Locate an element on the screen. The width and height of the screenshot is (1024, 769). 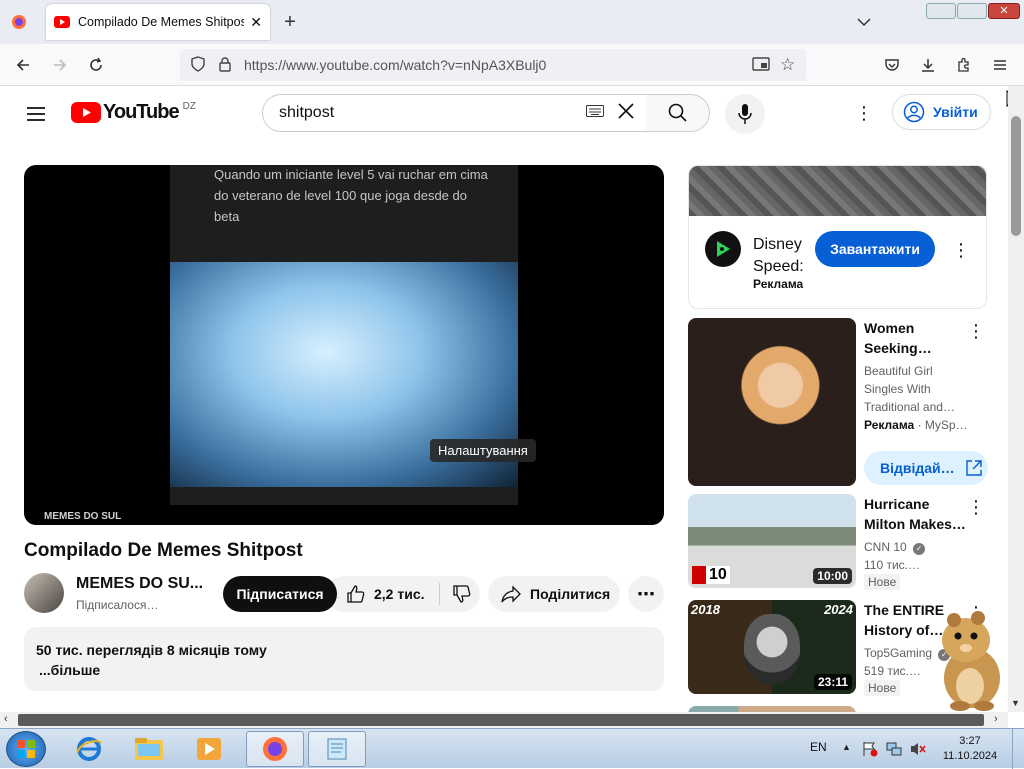
channel-avatar is located at coordinates (44, 593).